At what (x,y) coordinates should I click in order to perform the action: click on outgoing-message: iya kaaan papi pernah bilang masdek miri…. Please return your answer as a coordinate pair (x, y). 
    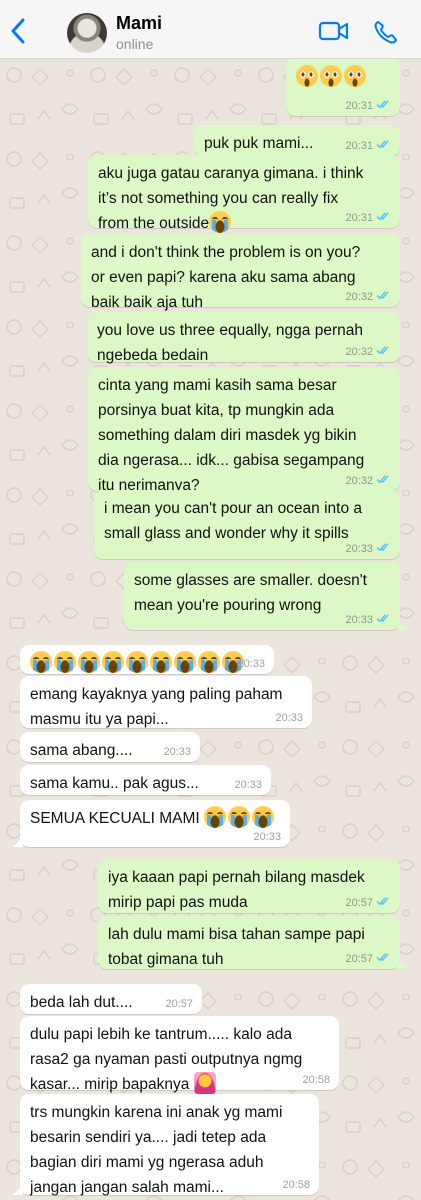
    Looking at the image, I should click on (249, 886).